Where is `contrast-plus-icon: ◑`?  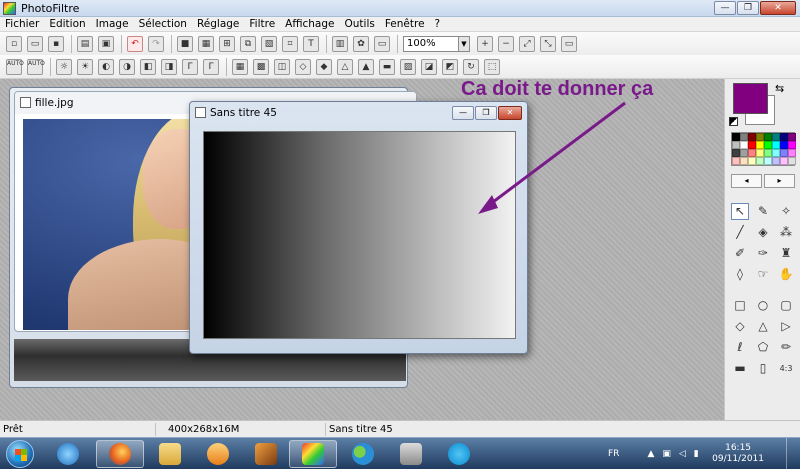
contrast-plus-icon: ◑ is located at coordinates (127, 66).